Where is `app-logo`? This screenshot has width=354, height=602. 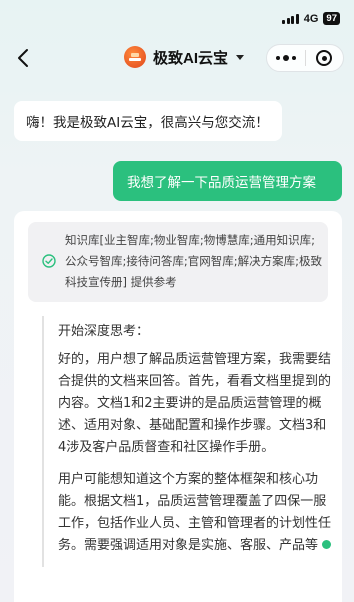
app-logo is located at coordinates (135, 57).